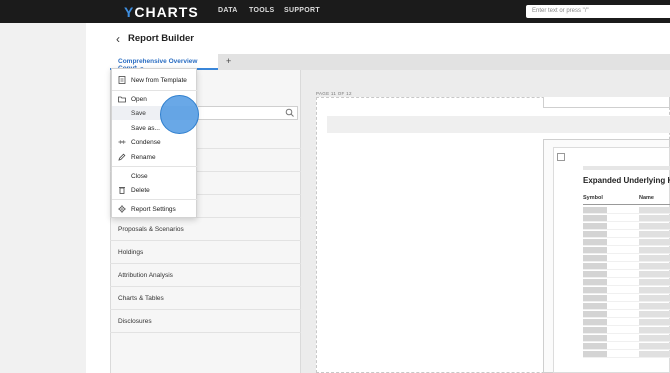 This screenshot has width=670, height=373. I want to click on gear-icon, so click(122, 209).